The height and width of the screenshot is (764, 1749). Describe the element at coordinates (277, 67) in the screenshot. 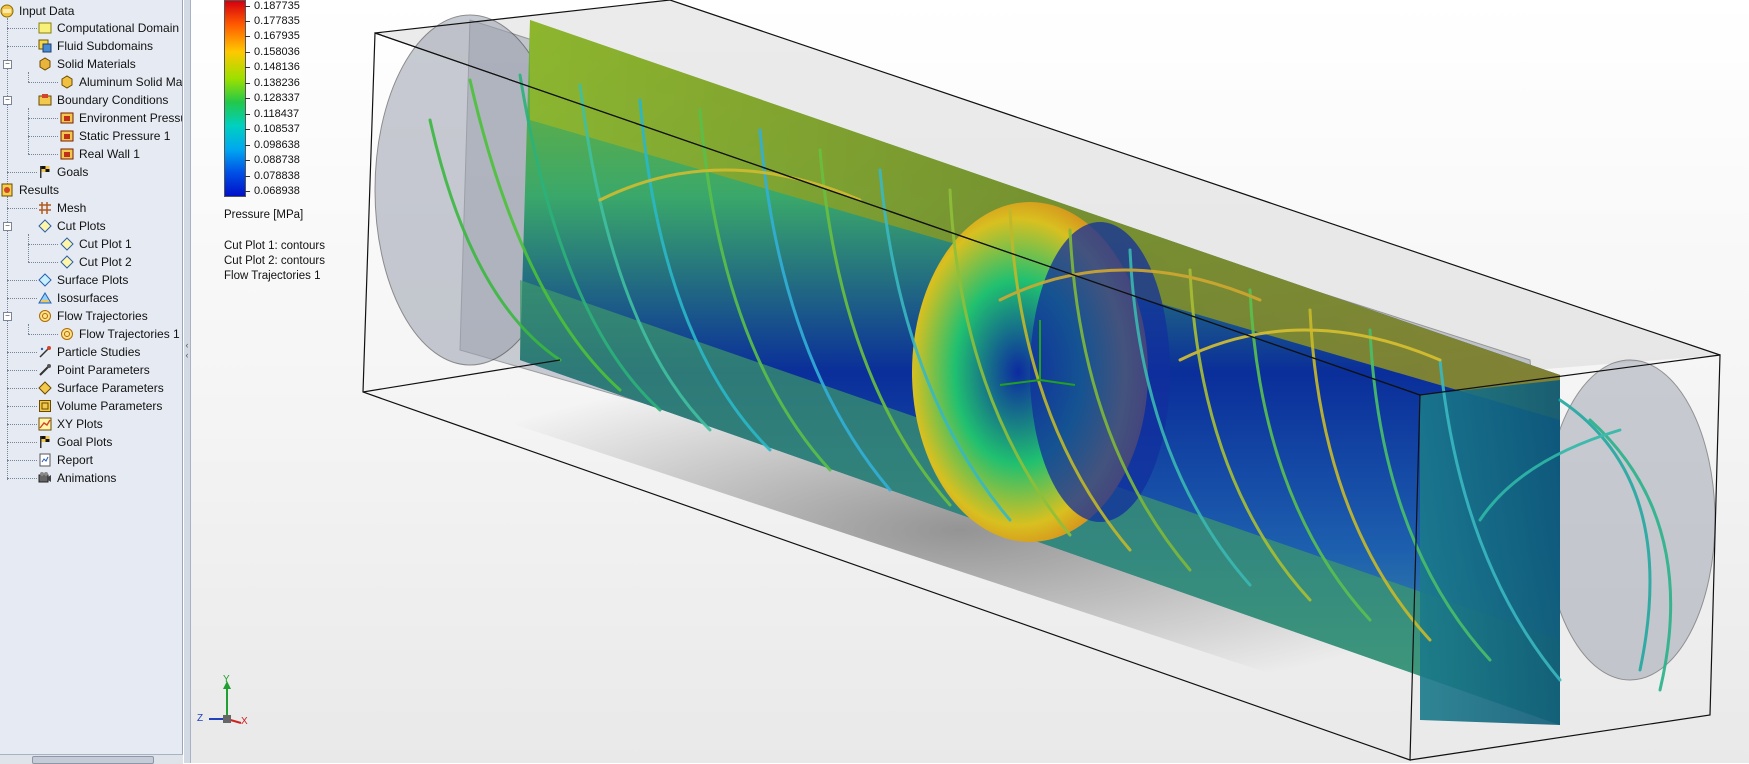

I see `legend-value: 0.148136` at that location.